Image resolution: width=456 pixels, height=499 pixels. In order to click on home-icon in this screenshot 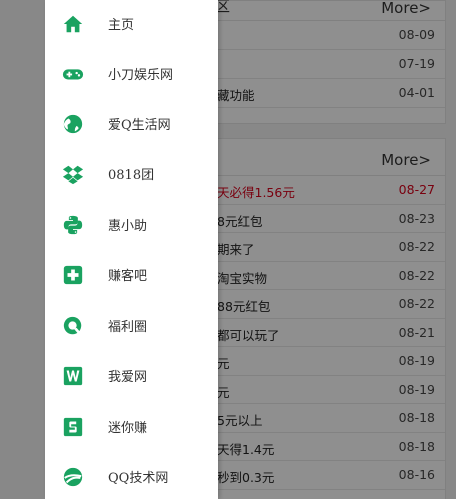, I will do `click(73, 24)`.